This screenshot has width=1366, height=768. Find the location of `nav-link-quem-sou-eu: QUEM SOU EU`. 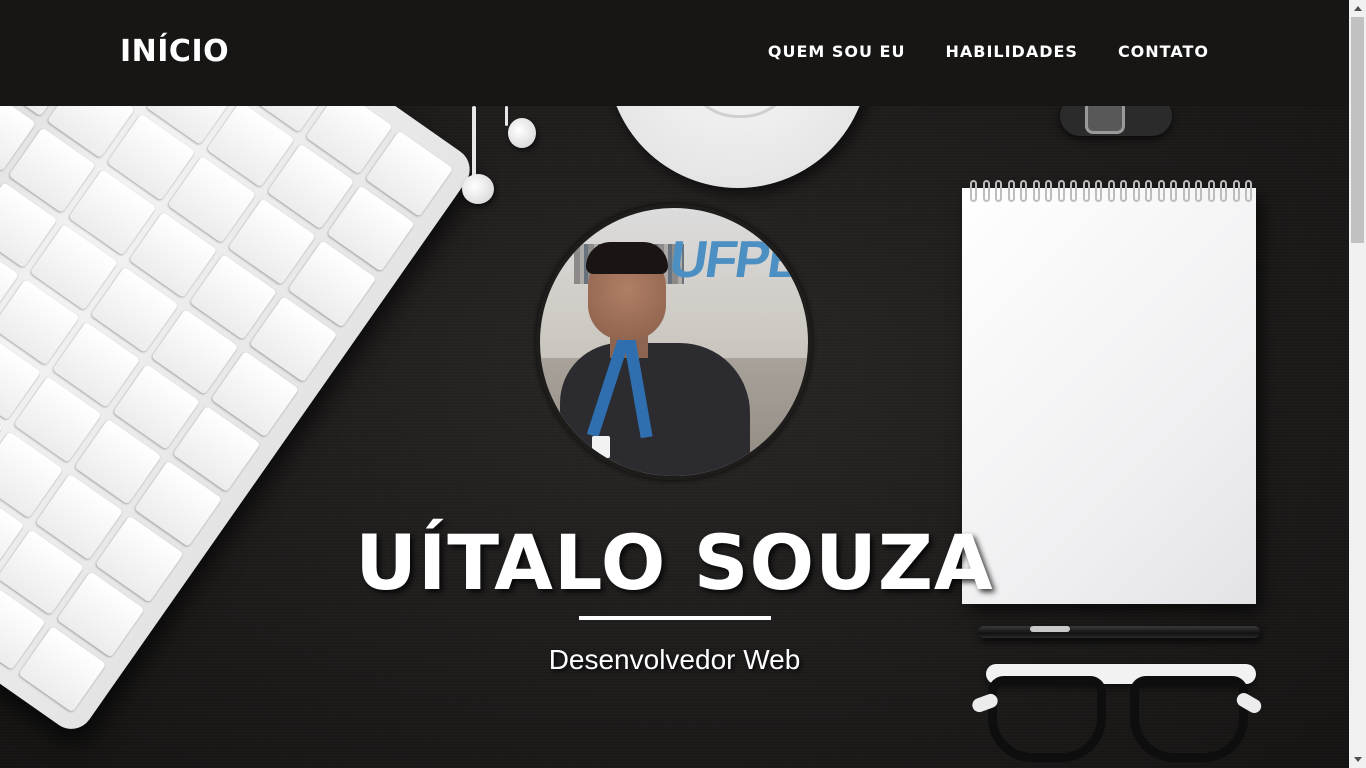

nav-link-quem-sou-eu: QUEM SOU EU is located at coordinates (837, 51).